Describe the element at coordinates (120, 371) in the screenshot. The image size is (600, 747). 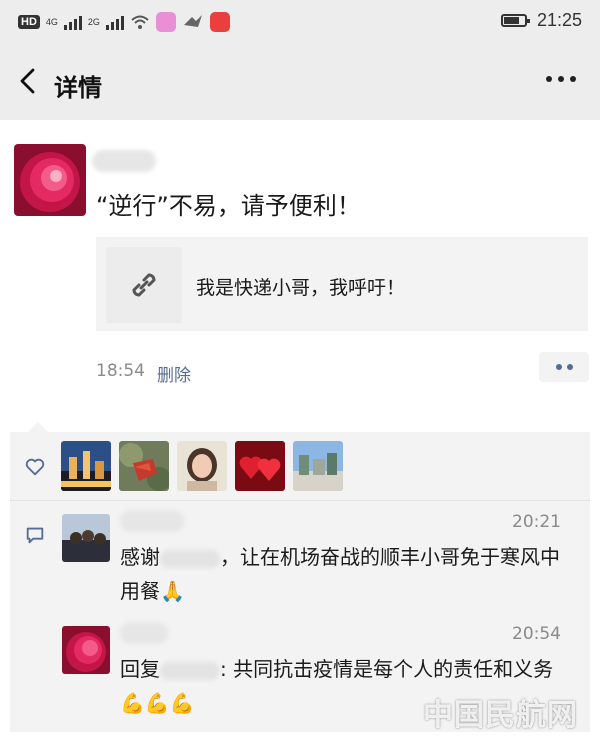
I see `post-timestamp: 18:54` at that location.